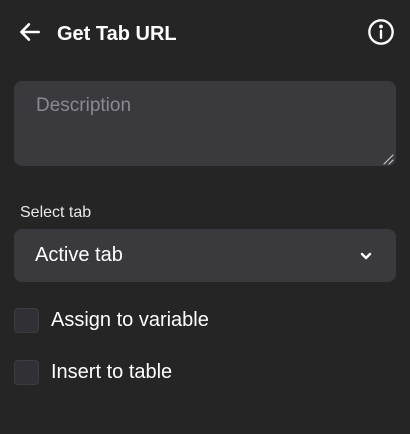 The height and width of the screenshot is (434, 410). What do you see at coordinates (56, 212) in the screenshot?
I see `select-tab-label: Select tab` at bounding box center [56, 212].